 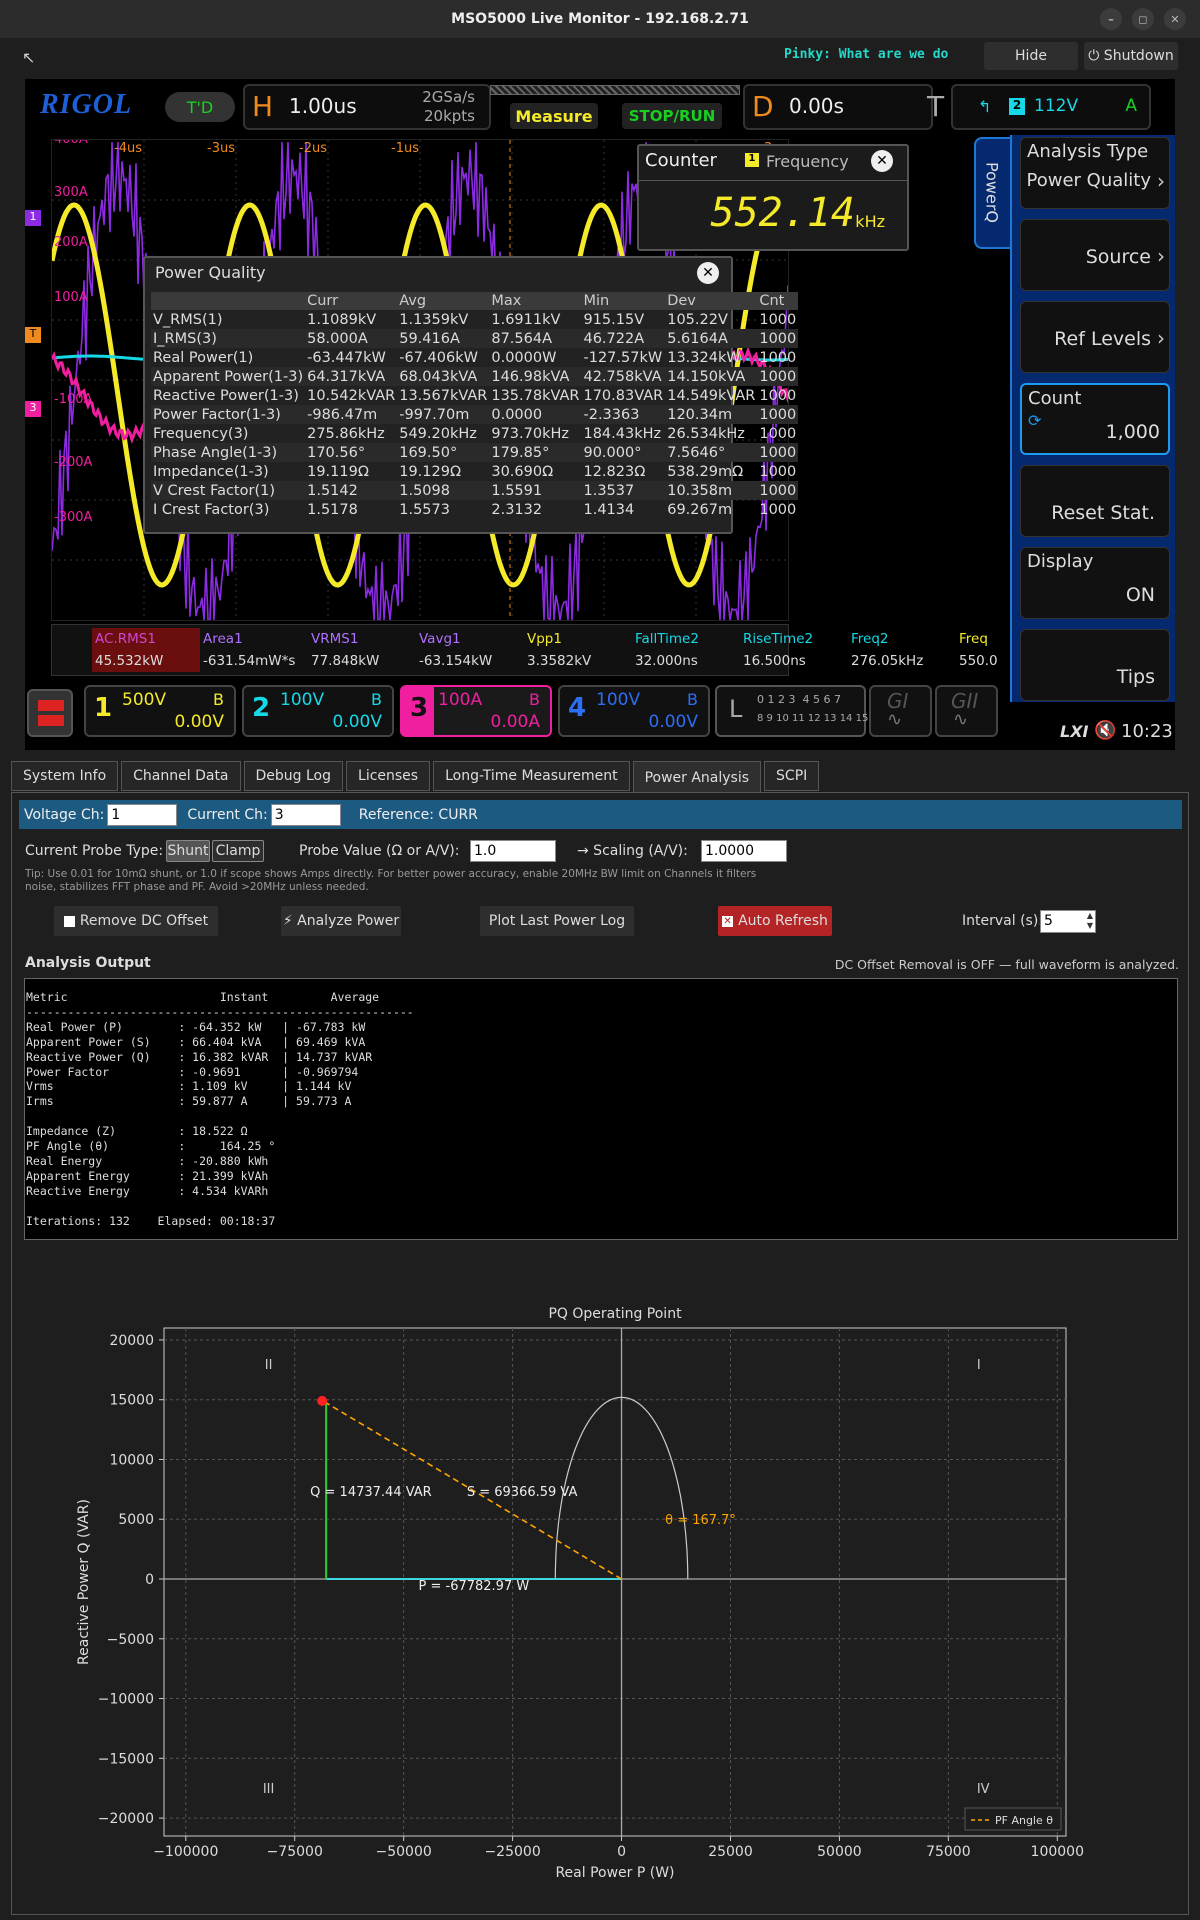 I want to click on measurement-name: RiseTime2, so click(x=778, y=639).